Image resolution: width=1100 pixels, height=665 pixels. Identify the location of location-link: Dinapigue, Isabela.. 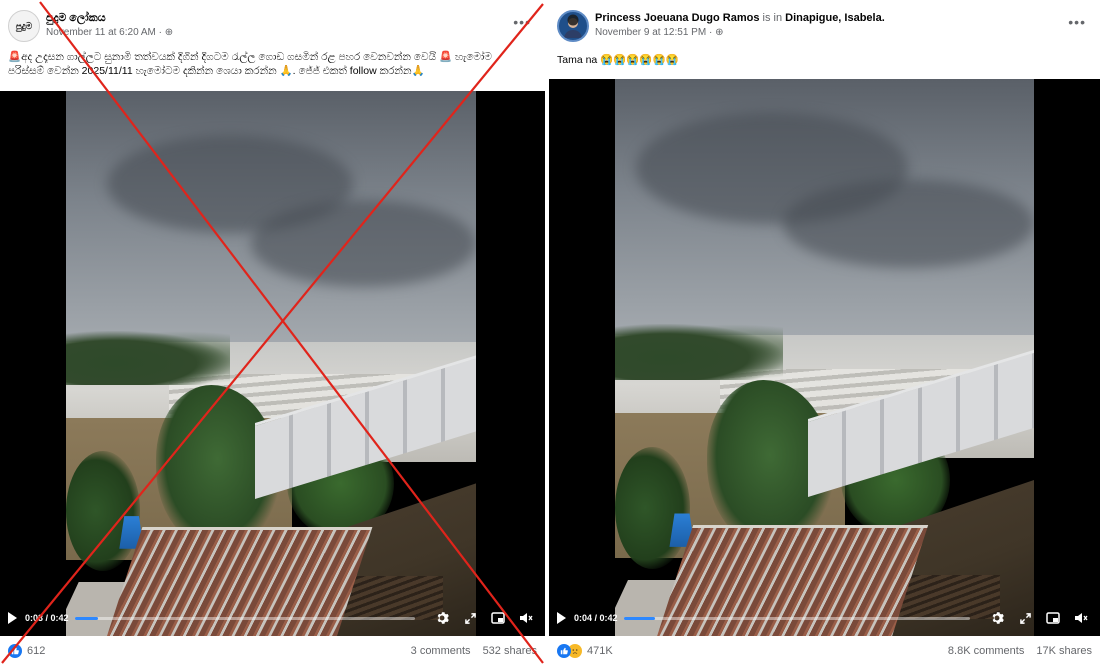
(835, 18).